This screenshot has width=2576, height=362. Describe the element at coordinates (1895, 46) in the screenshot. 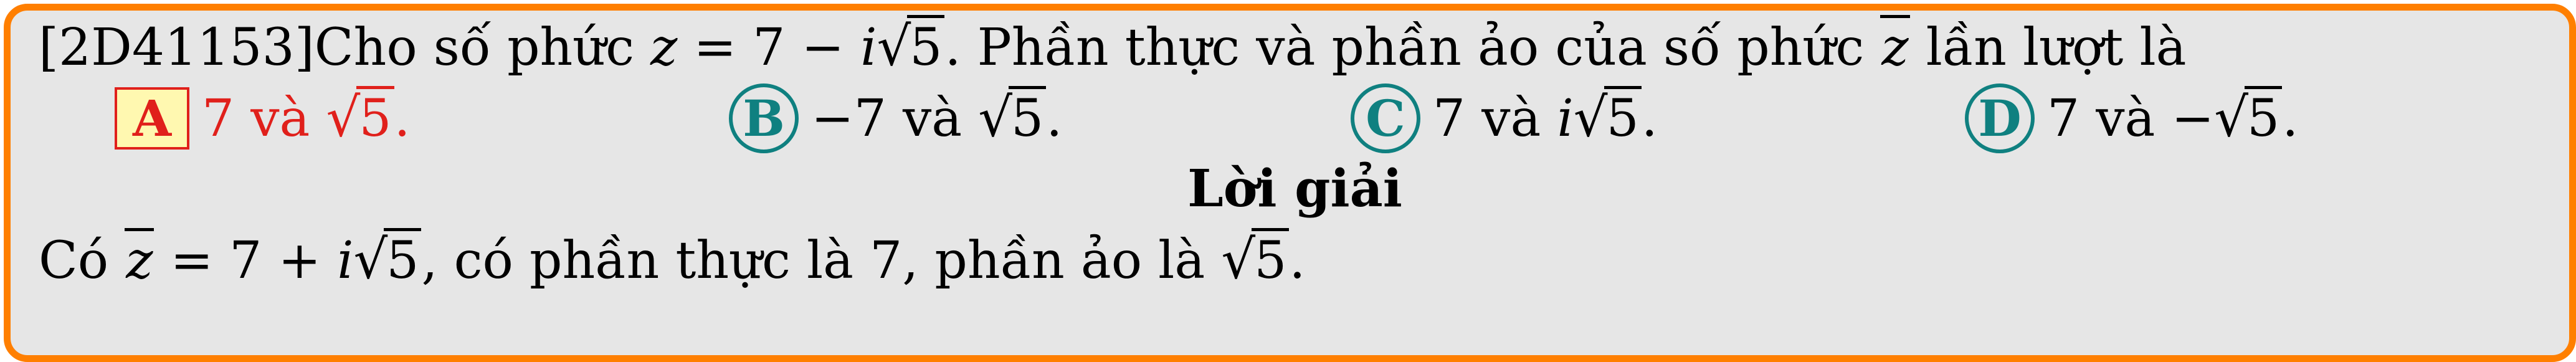

I see `conjugate-var: z` at that location.